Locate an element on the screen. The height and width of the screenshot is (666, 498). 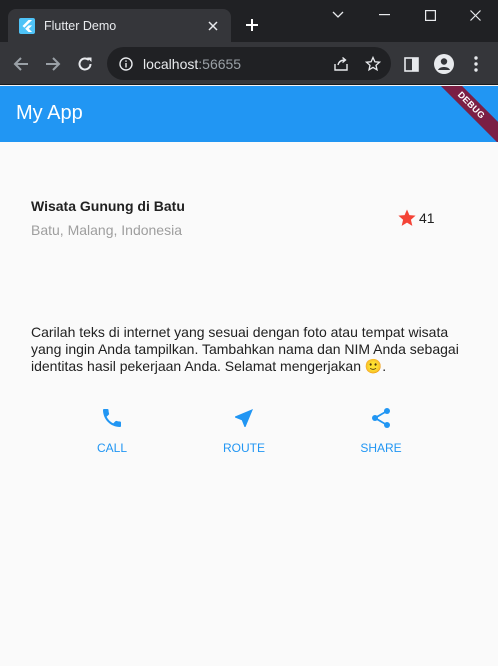
app-title: My App is located at coordinates (49, 113).